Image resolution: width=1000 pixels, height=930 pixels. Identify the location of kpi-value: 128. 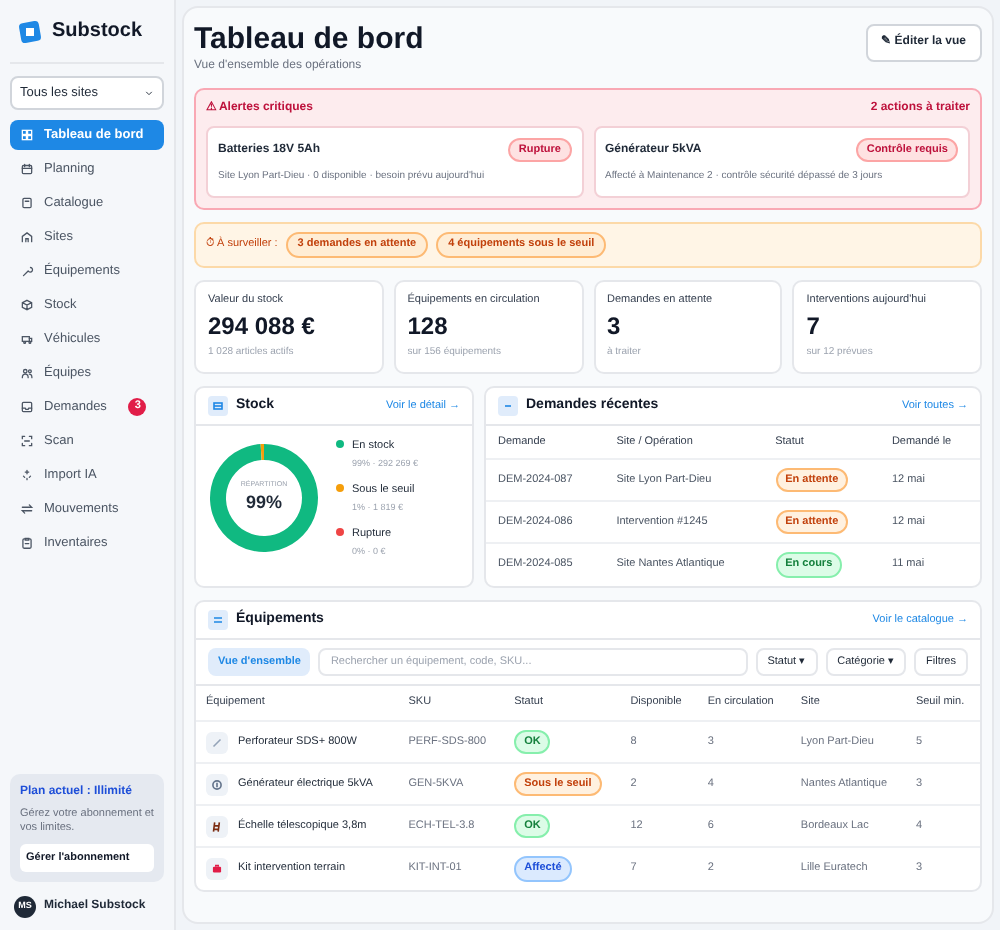
(428, 327).